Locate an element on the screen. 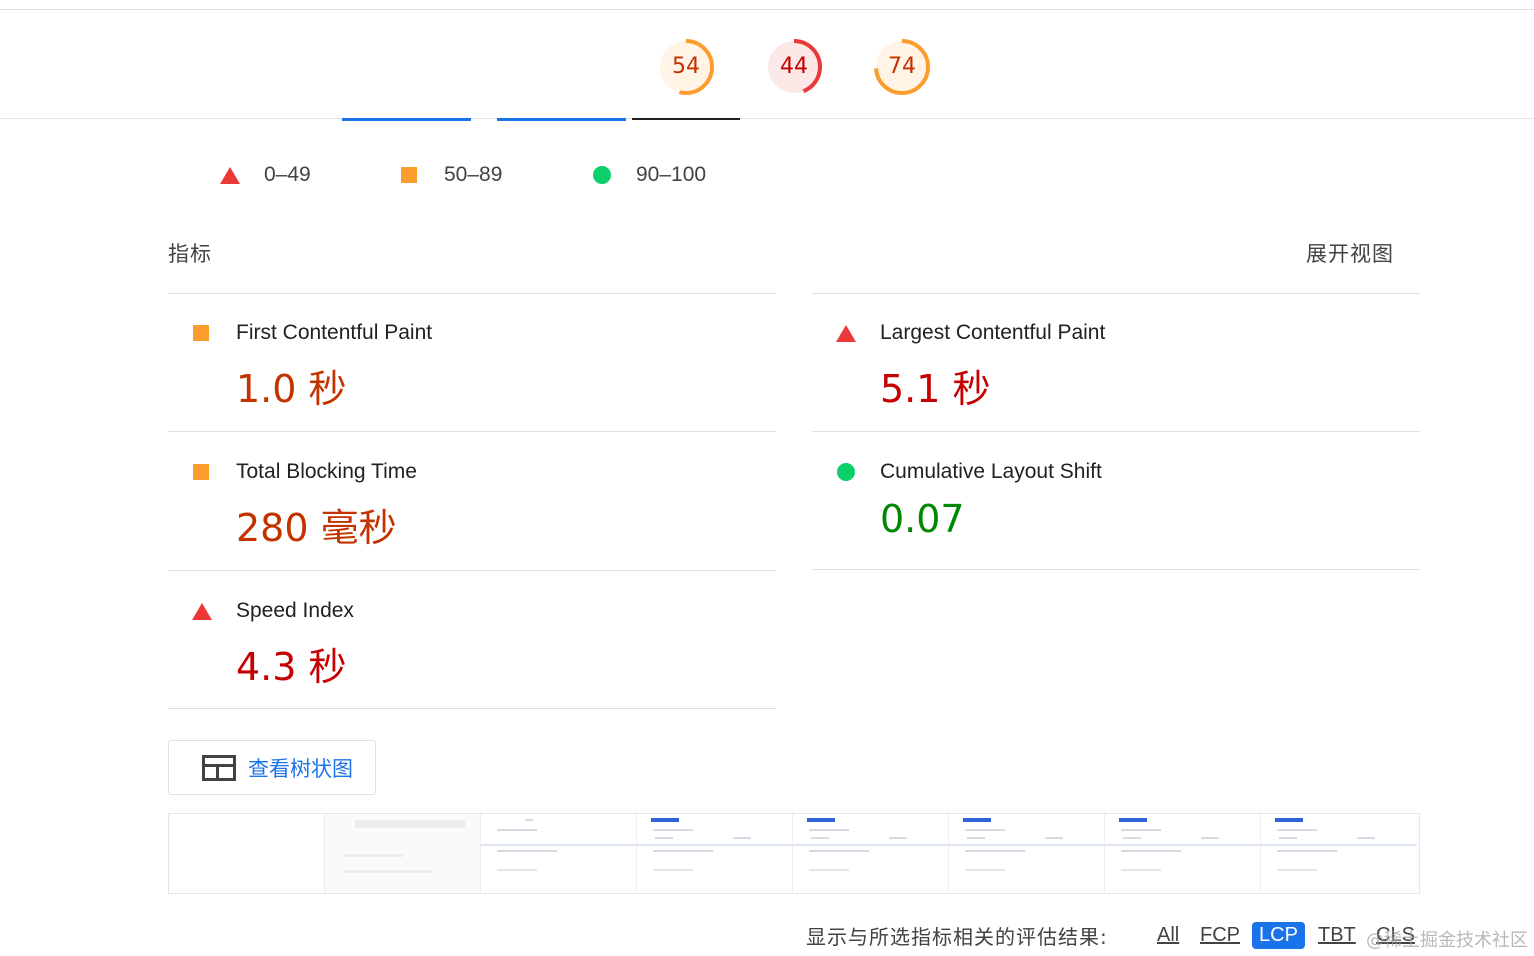 The height and width of the screenshot is (956, 1534). filter-chip-fcp: FCP is located at coordinates (1220, 935).